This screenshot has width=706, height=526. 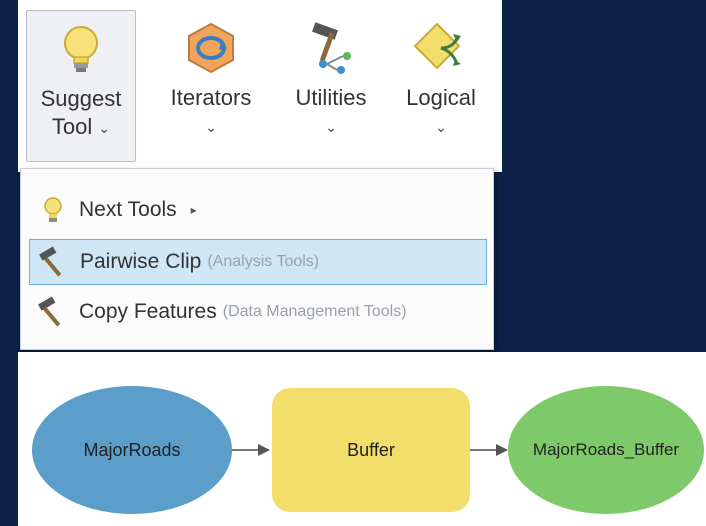 I want to click on node-label: MajorRoads, so click(x=132, y=449).